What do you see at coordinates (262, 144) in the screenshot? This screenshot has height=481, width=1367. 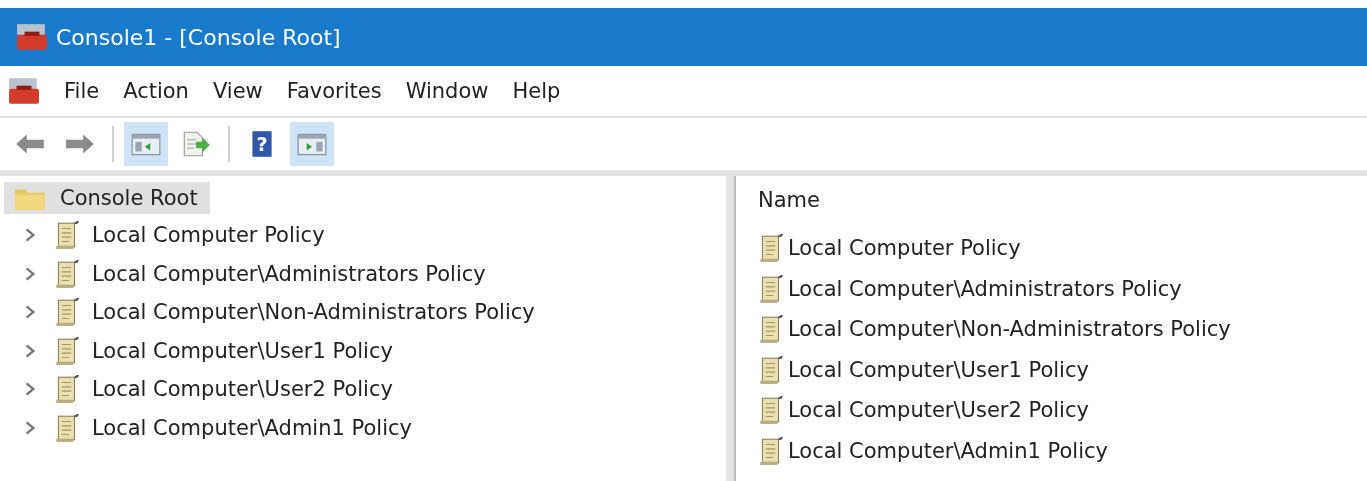 I see `toolbar-button: ?` at bounding box center [262, 144].